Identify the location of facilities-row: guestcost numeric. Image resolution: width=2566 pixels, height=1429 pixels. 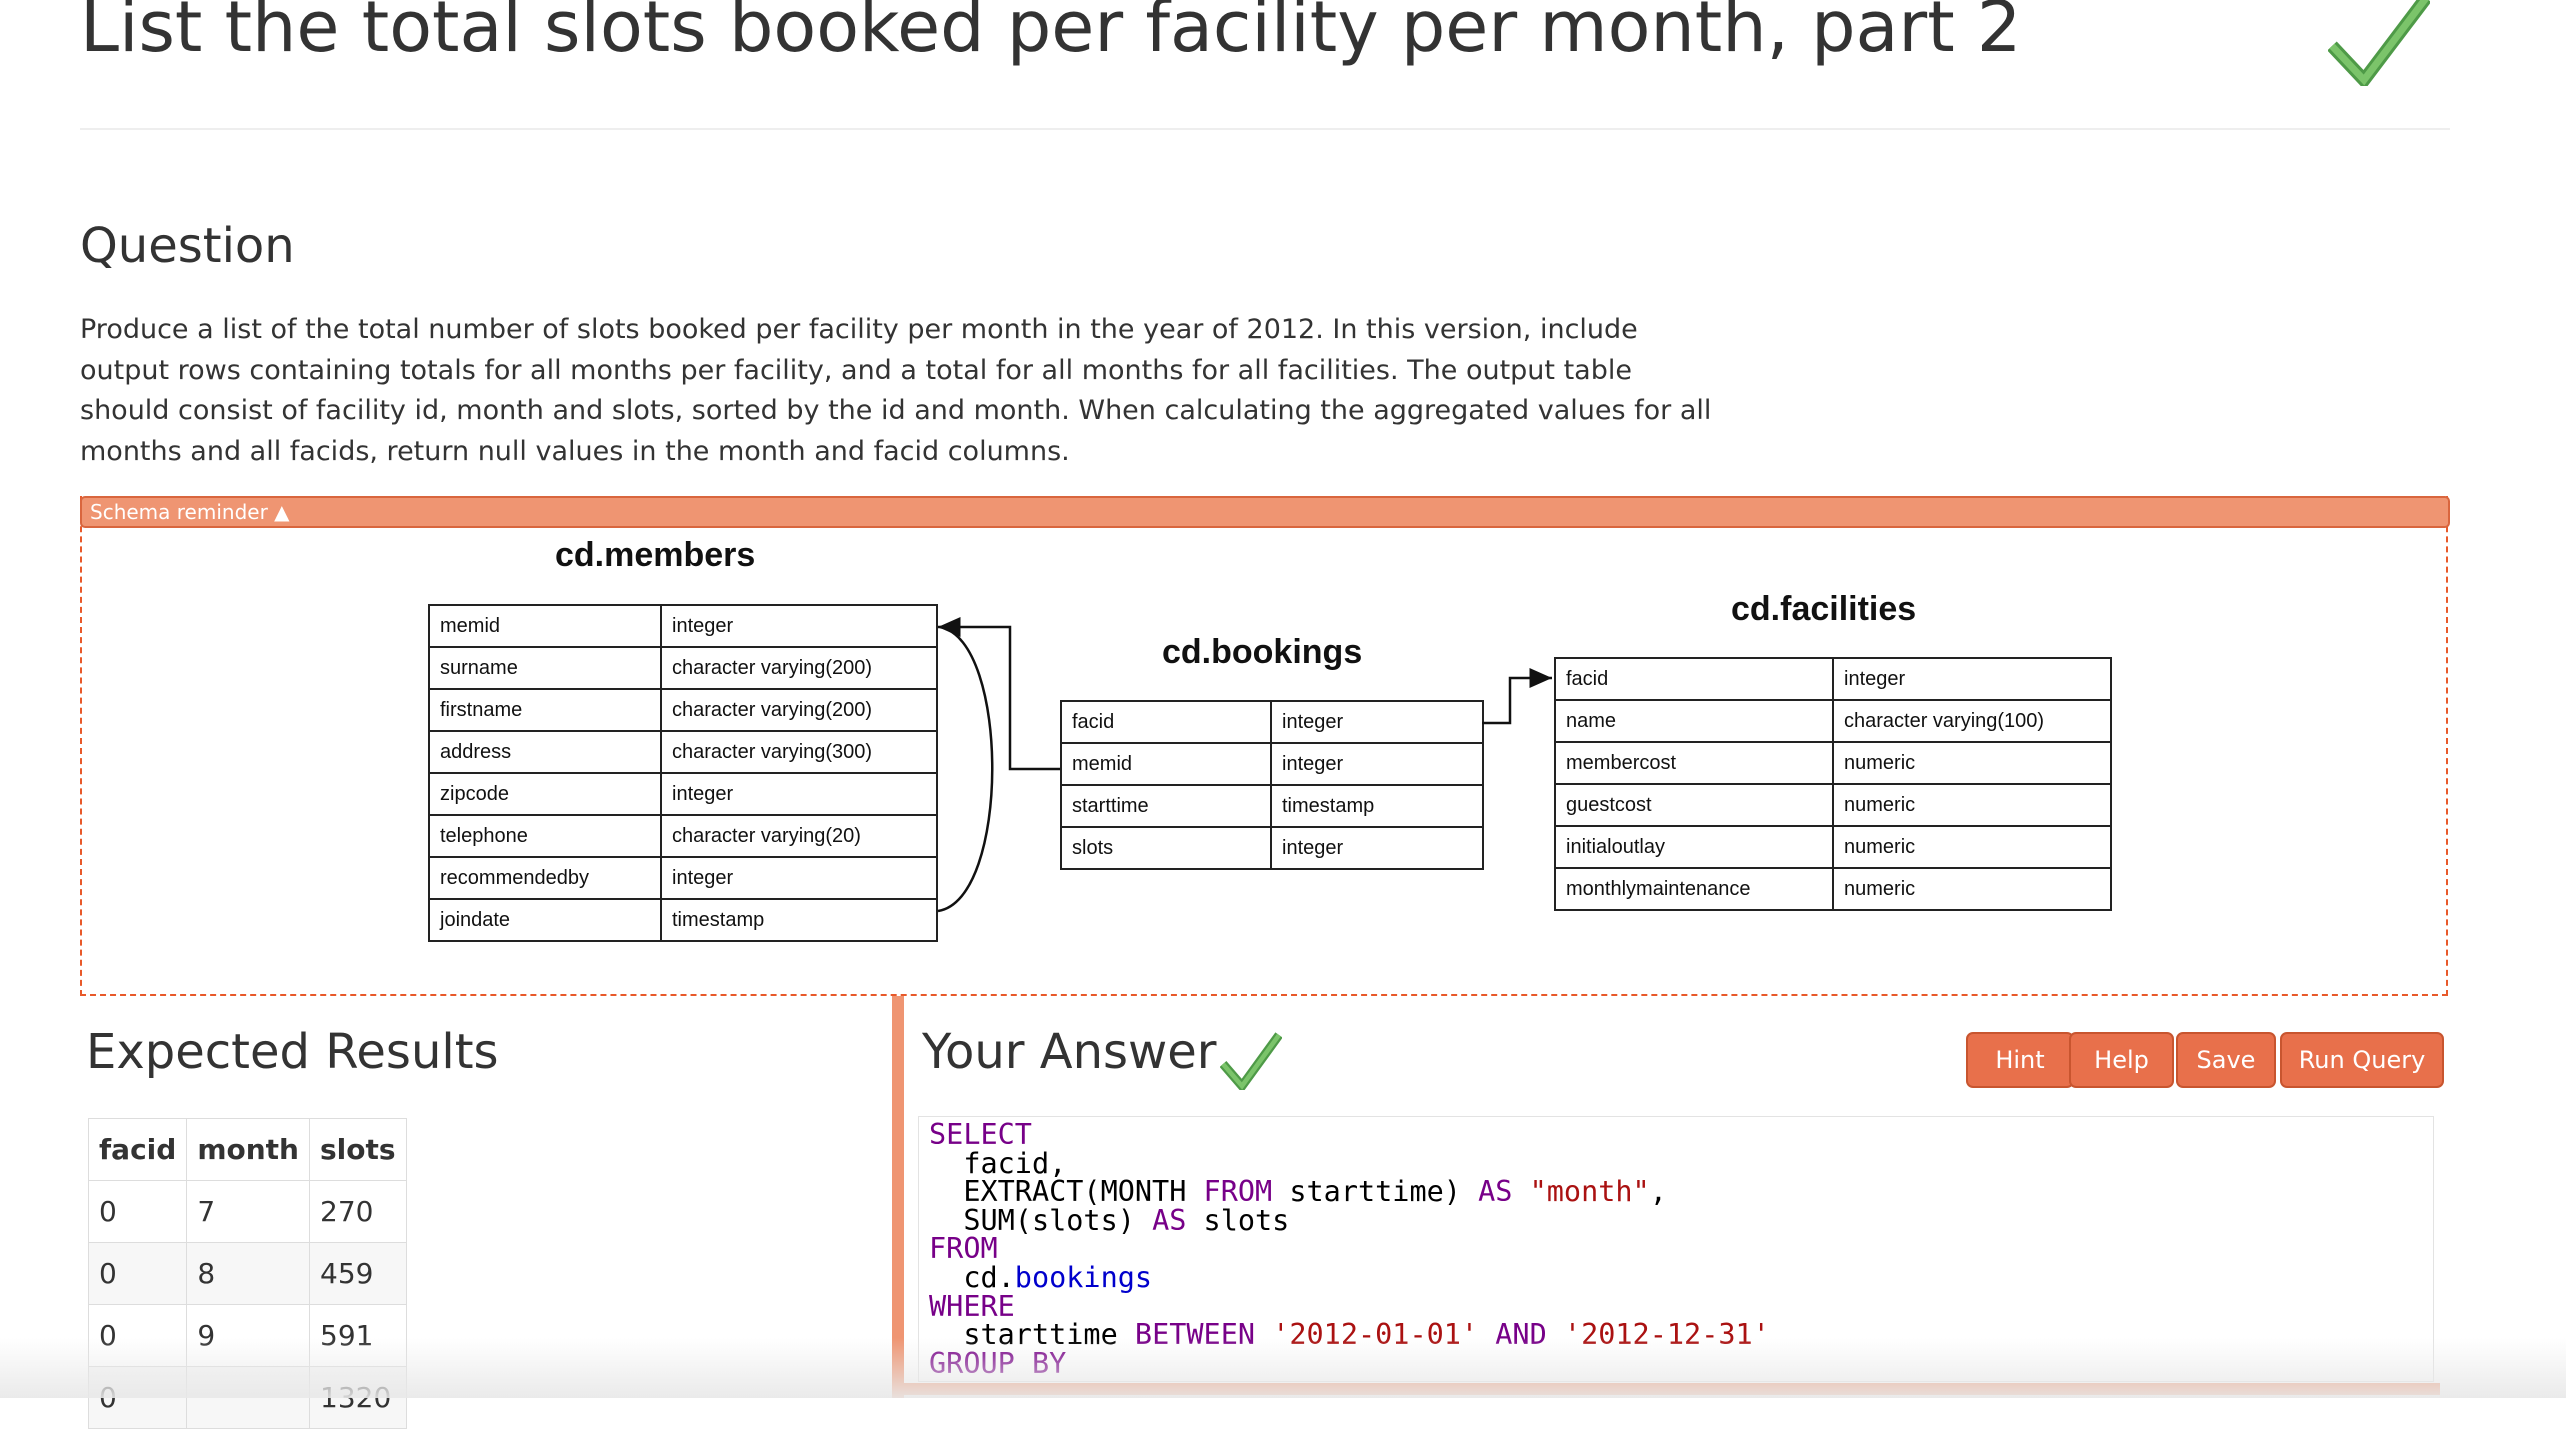
(1833, 805).